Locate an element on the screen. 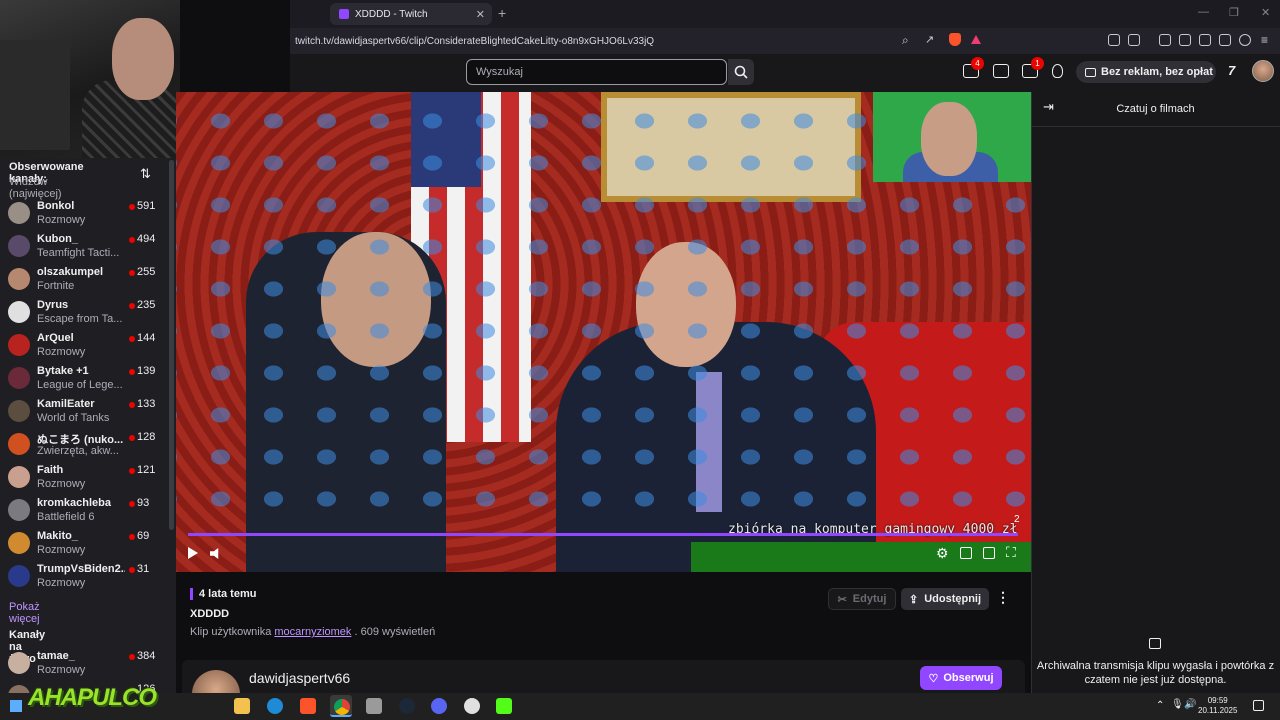 The width and height of the screenshot is (1280, 720). sidebar-channel-row: ArQuel Rozmowy 144 is located at coordinates (88, 345).